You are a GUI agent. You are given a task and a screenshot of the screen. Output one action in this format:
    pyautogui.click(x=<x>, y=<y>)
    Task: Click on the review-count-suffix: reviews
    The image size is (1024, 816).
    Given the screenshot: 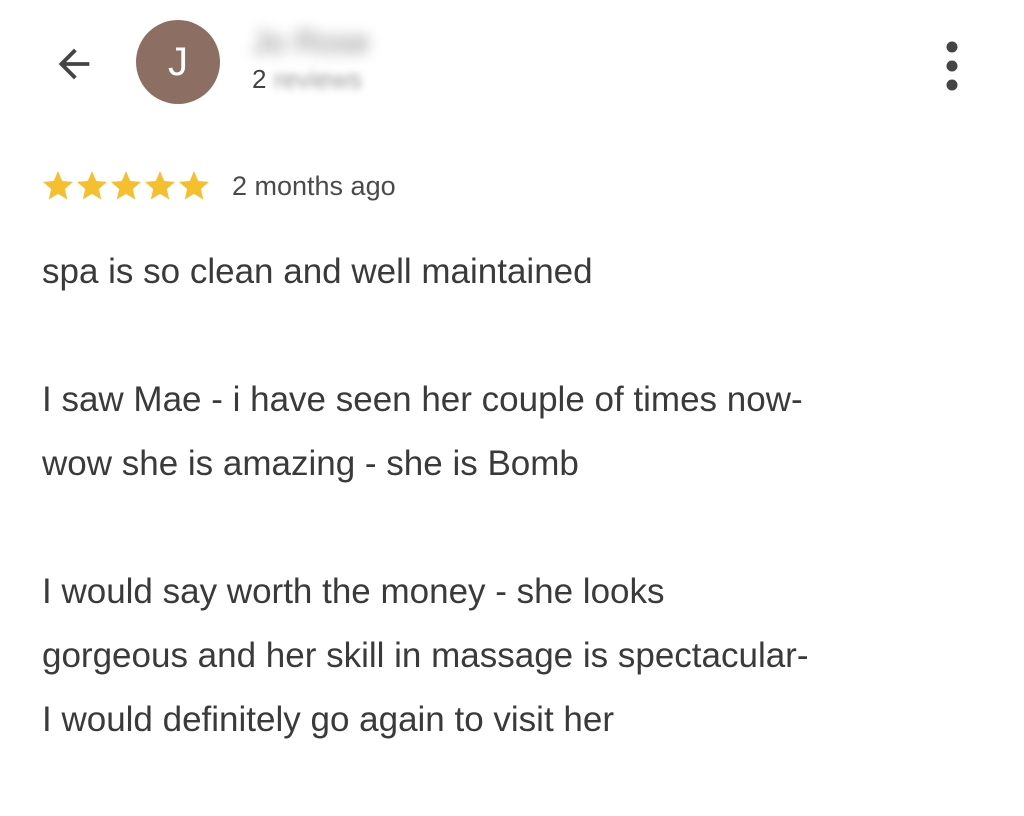 What is the action you would take?
    pyautogui.click(x=317, y=79)
    